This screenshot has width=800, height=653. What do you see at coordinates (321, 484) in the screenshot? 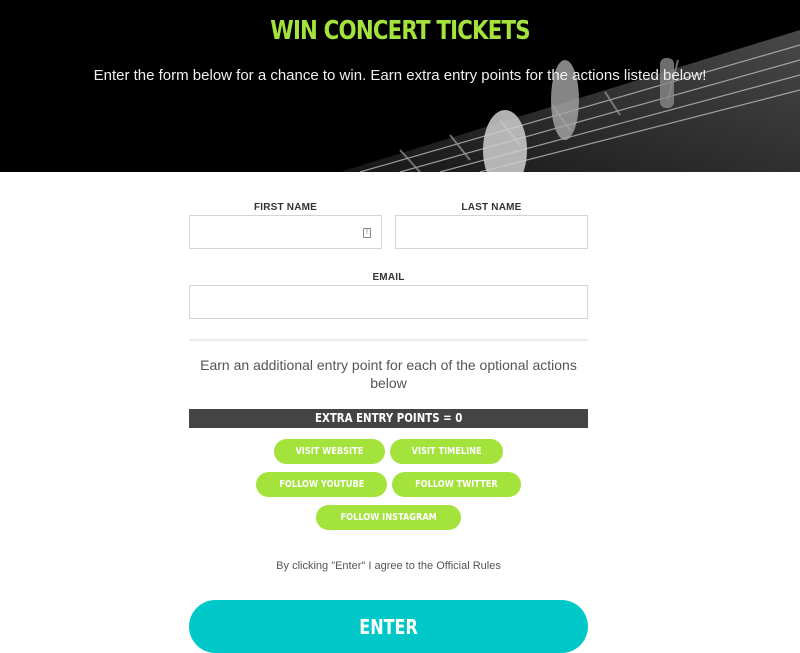
I see `follow-youtube-button: FOLLOW YOUTUBE` at bounding box center [321, 484].